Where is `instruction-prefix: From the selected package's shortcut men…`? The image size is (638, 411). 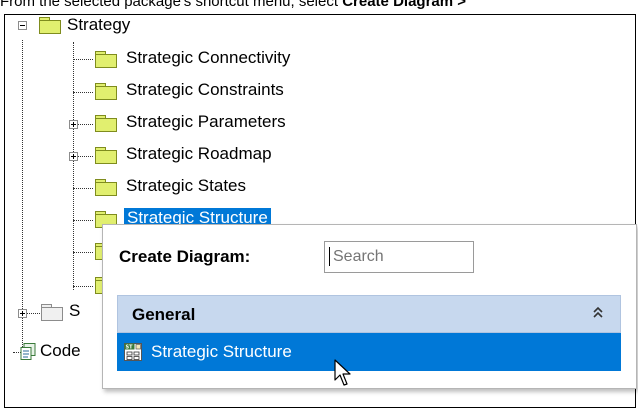 instruction-prefix: From the selected package's shortcut men… is located at coordinates (171, 5).